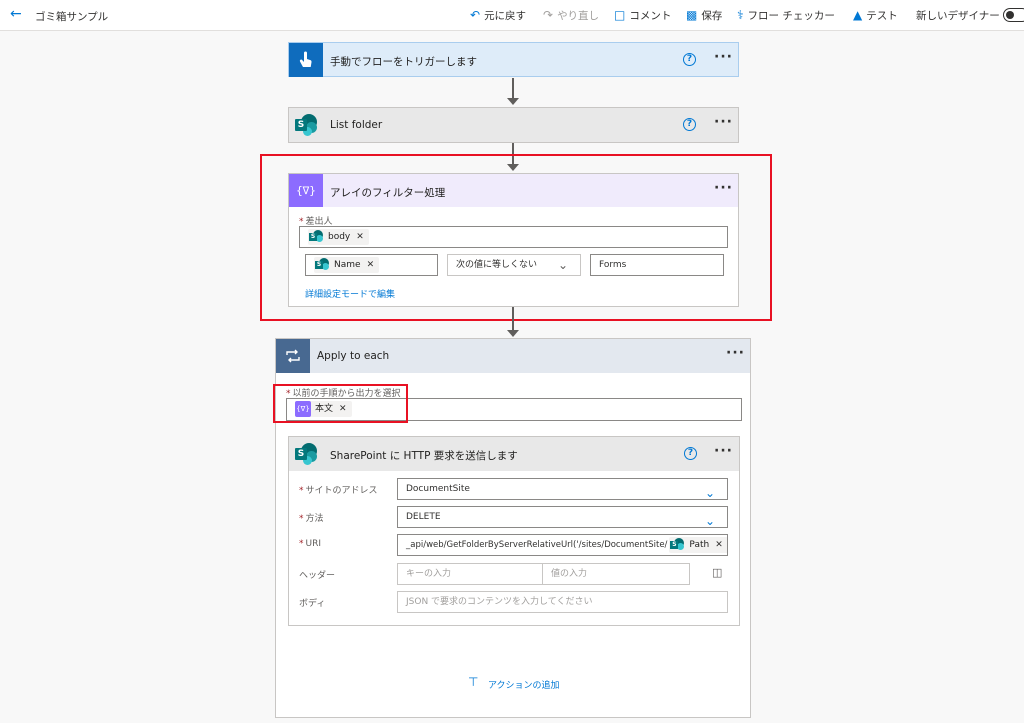 The width and height of the screenshot is (1024, 723). What do you see at coordinates (513, 125) in the screenshot?
I see `list-folder-card: S List folder ? ···` at bounding box center [513, 125].